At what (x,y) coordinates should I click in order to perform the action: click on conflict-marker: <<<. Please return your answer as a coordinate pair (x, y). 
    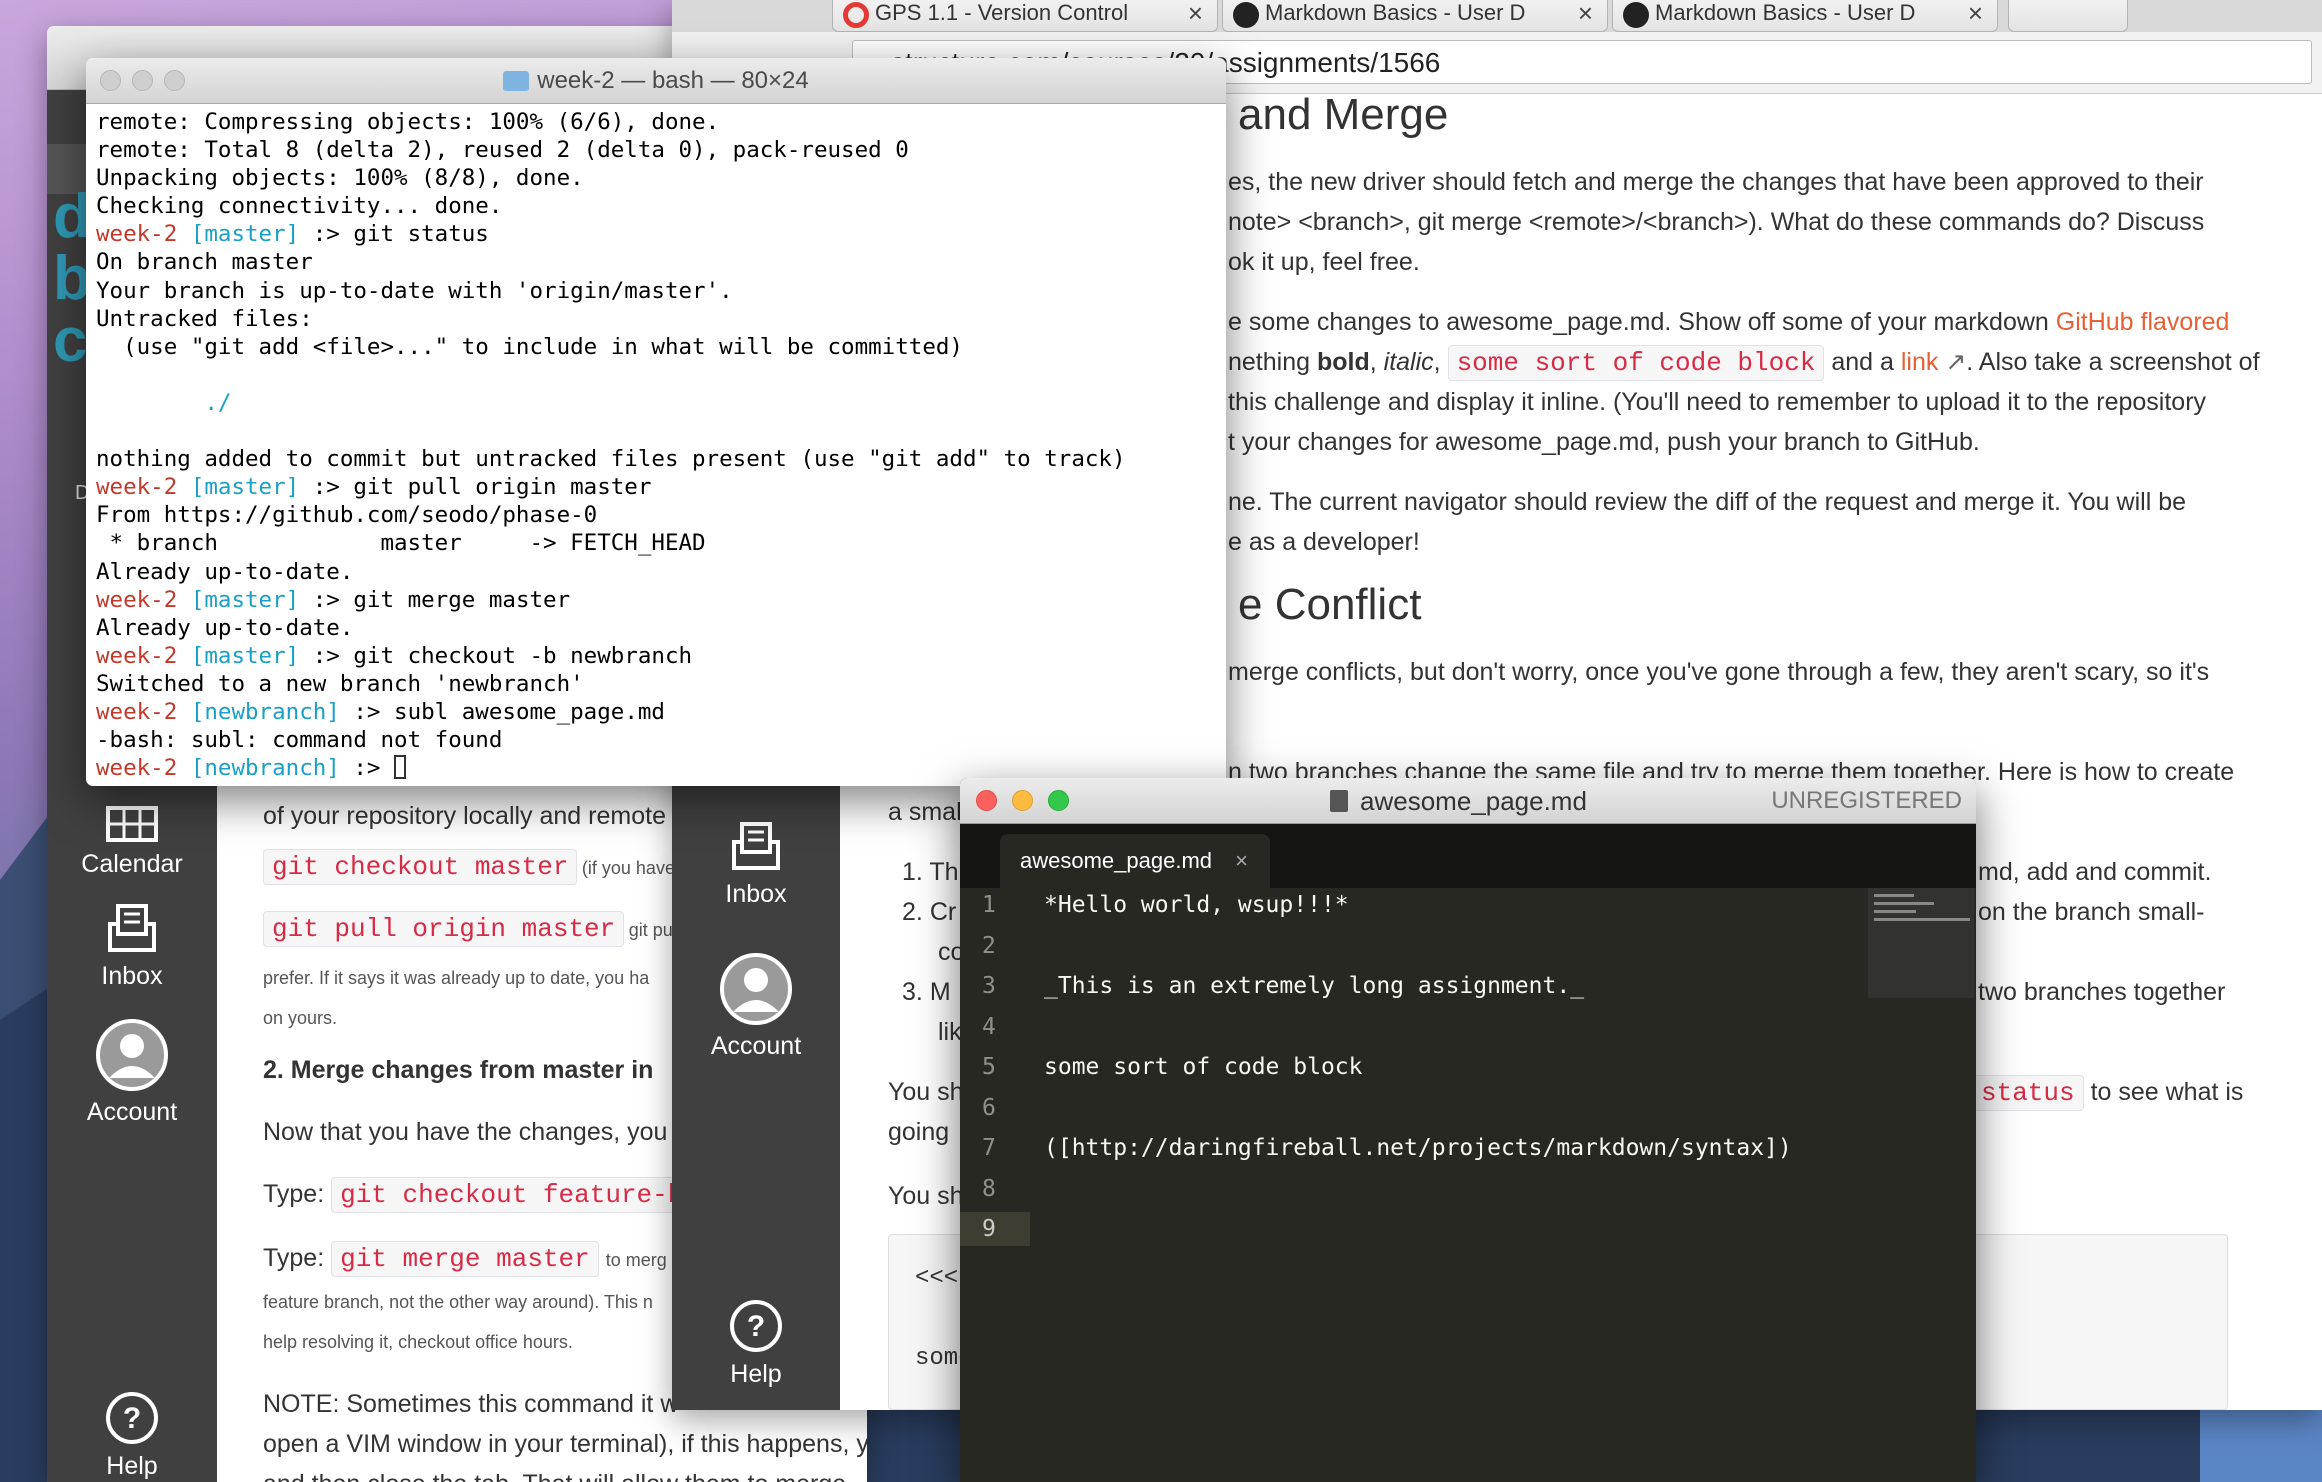
    Looking at the image, I should click on (937, 1278).